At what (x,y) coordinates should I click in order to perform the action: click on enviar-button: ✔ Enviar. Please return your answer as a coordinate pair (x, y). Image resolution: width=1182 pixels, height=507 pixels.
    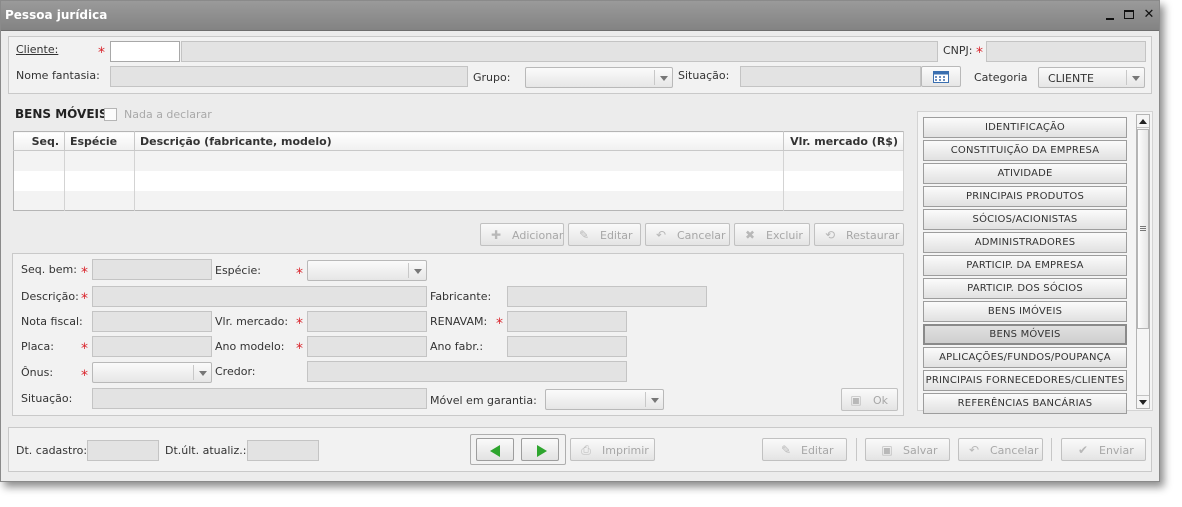
    Looking at the image, I should click on (1103, 449).